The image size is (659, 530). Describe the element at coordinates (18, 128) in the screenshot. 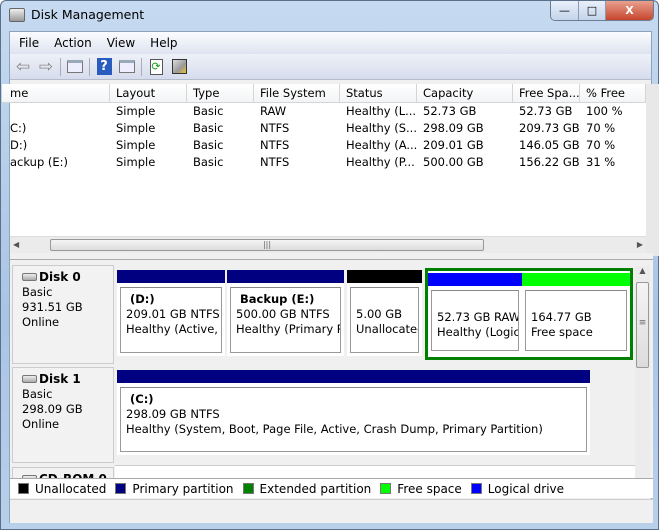

I see `cell-name: C:)` at that location.